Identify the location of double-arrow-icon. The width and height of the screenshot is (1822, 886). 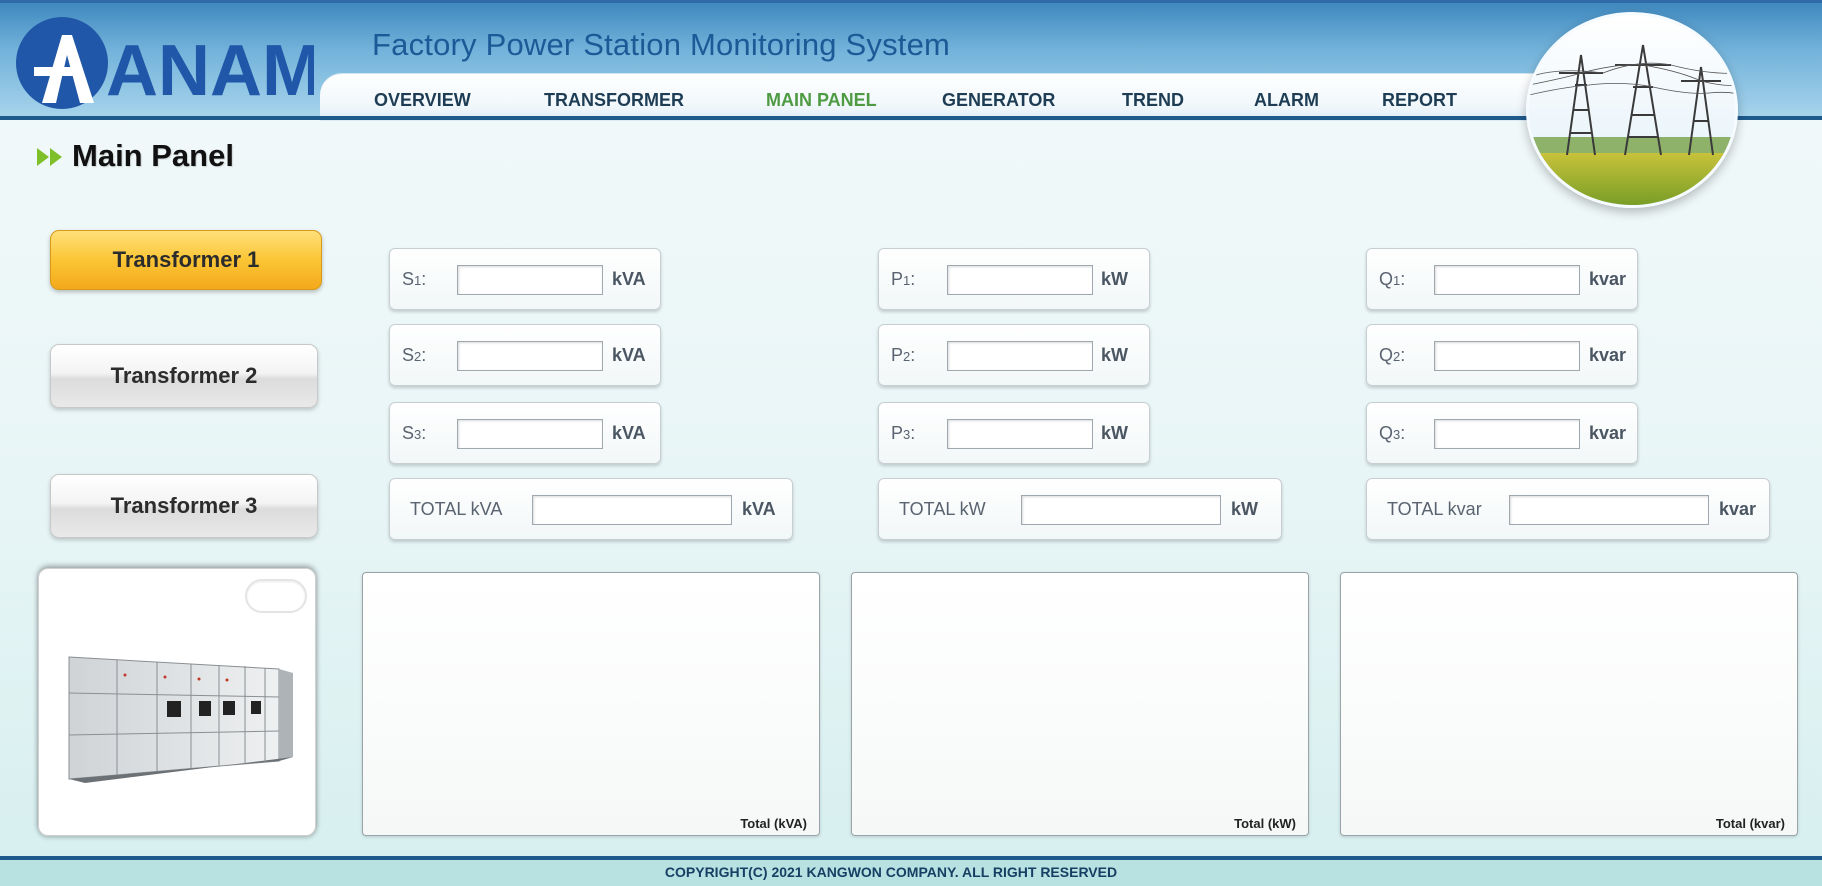
(49, 157).